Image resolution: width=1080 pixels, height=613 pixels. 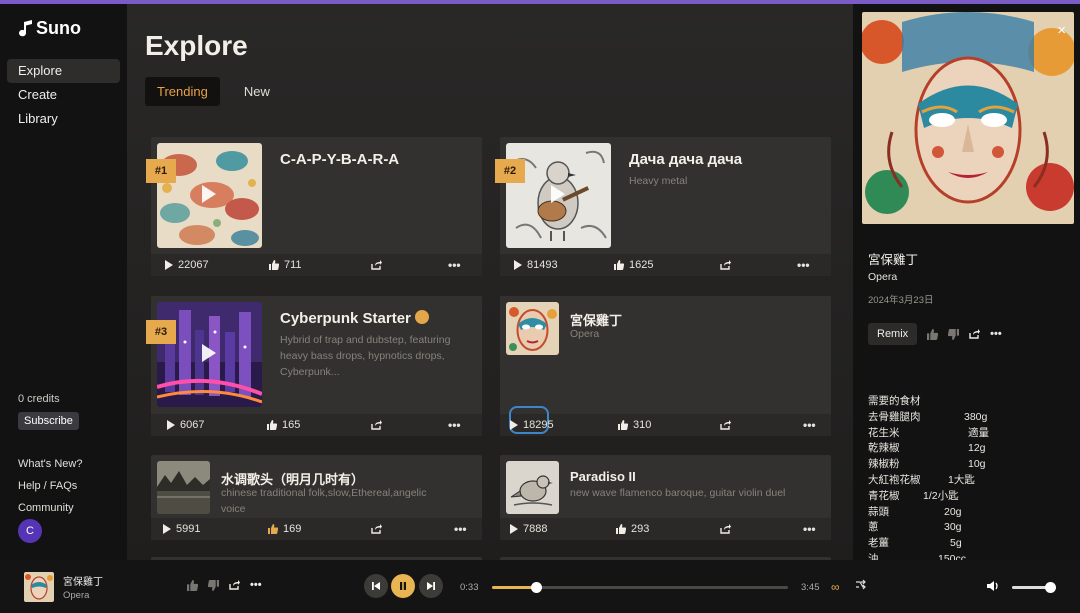 What do you see at coordinates (355, 318) in the screenshot?
I see `song-title: Cyberpunk Starter` at bounding box center [355, 318].